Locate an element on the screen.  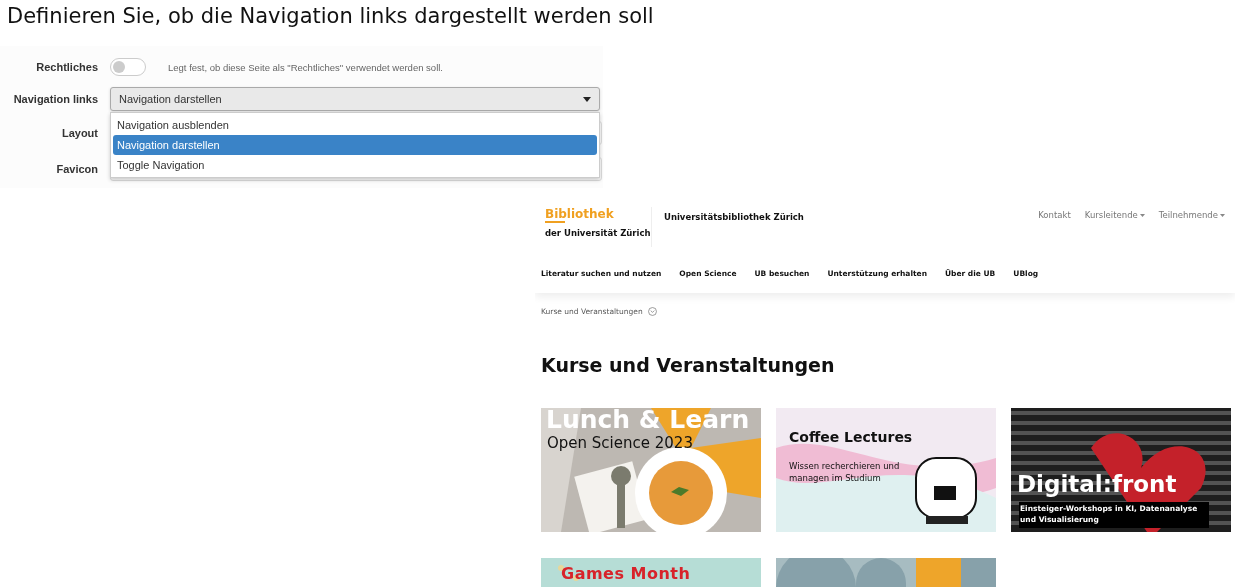
field-hint: Legt fest, ob diese Seite als "Rechtliches" verwendet werden soll. is located at coordinates (305, 67).